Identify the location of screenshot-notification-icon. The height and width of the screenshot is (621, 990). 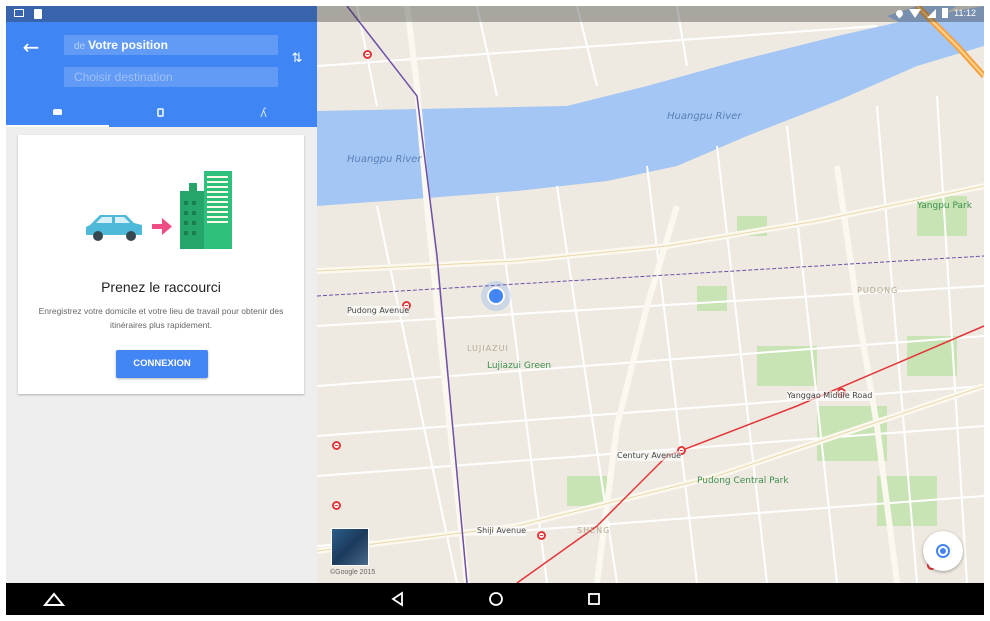
(19, 13).